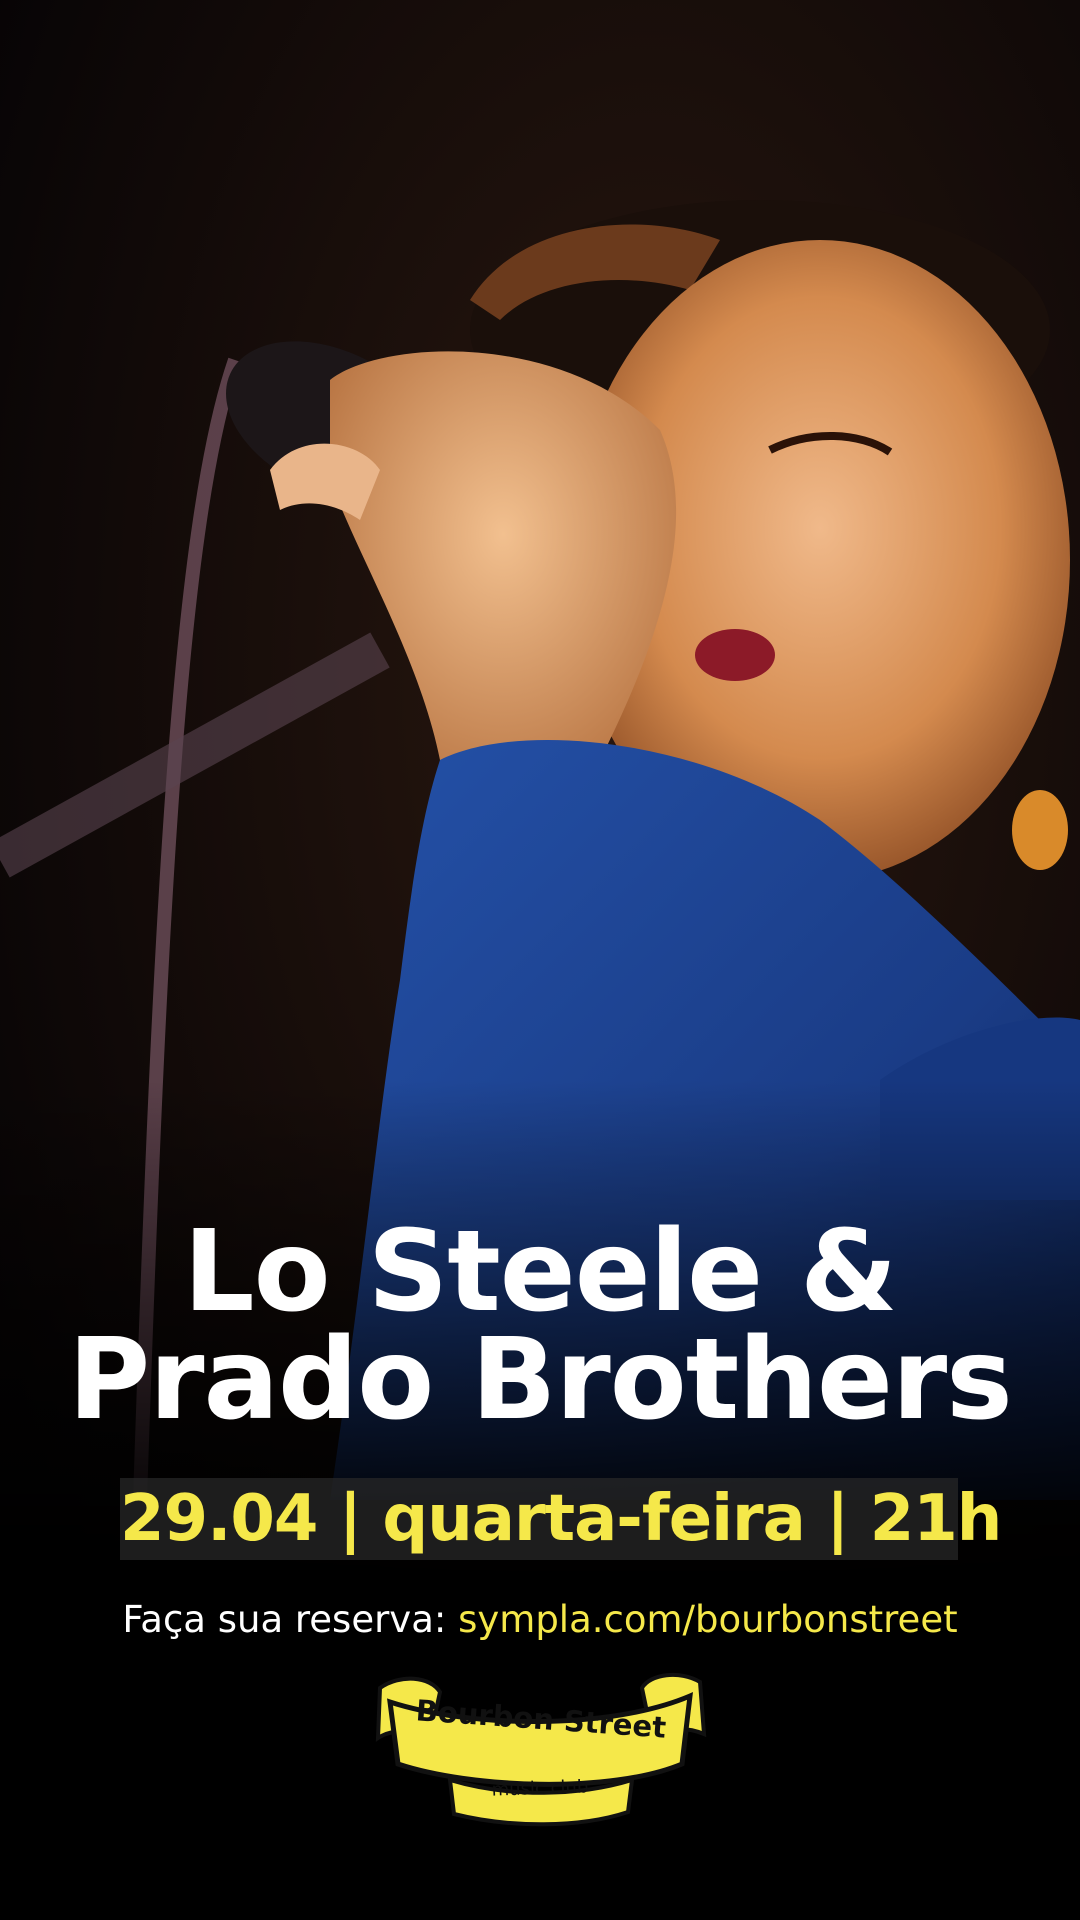 Image resolution: width=1080 pixels, height=1920 pixels. I want to click on artist-title-line-1: Lo Steele &, so click(540, 1272).